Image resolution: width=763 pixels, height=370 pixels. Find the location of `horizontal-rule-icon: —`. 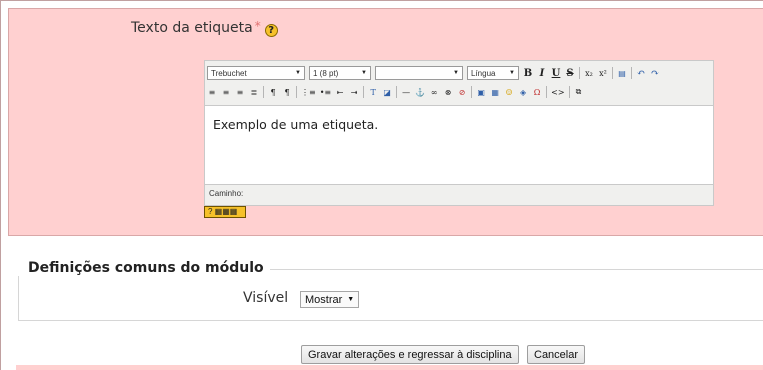

horizontal-rule-icon: — is located at coordinates (406, 92).